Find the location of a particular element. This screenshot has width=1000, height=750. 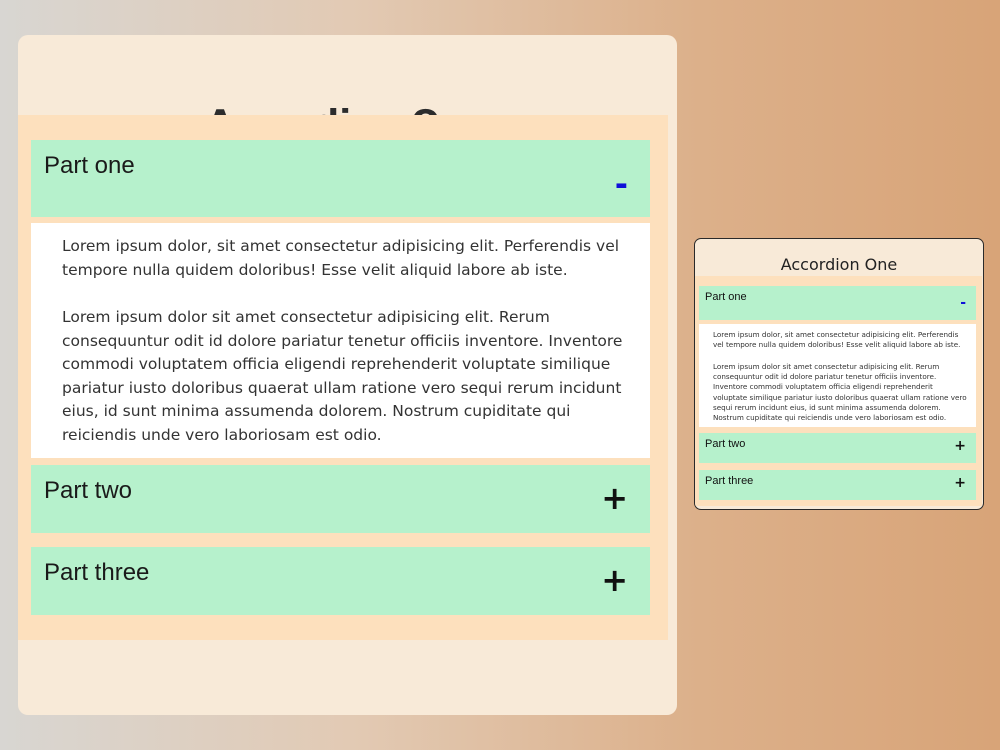

accordion-header-part-three: Part three + is located at coordinates (340, 581).